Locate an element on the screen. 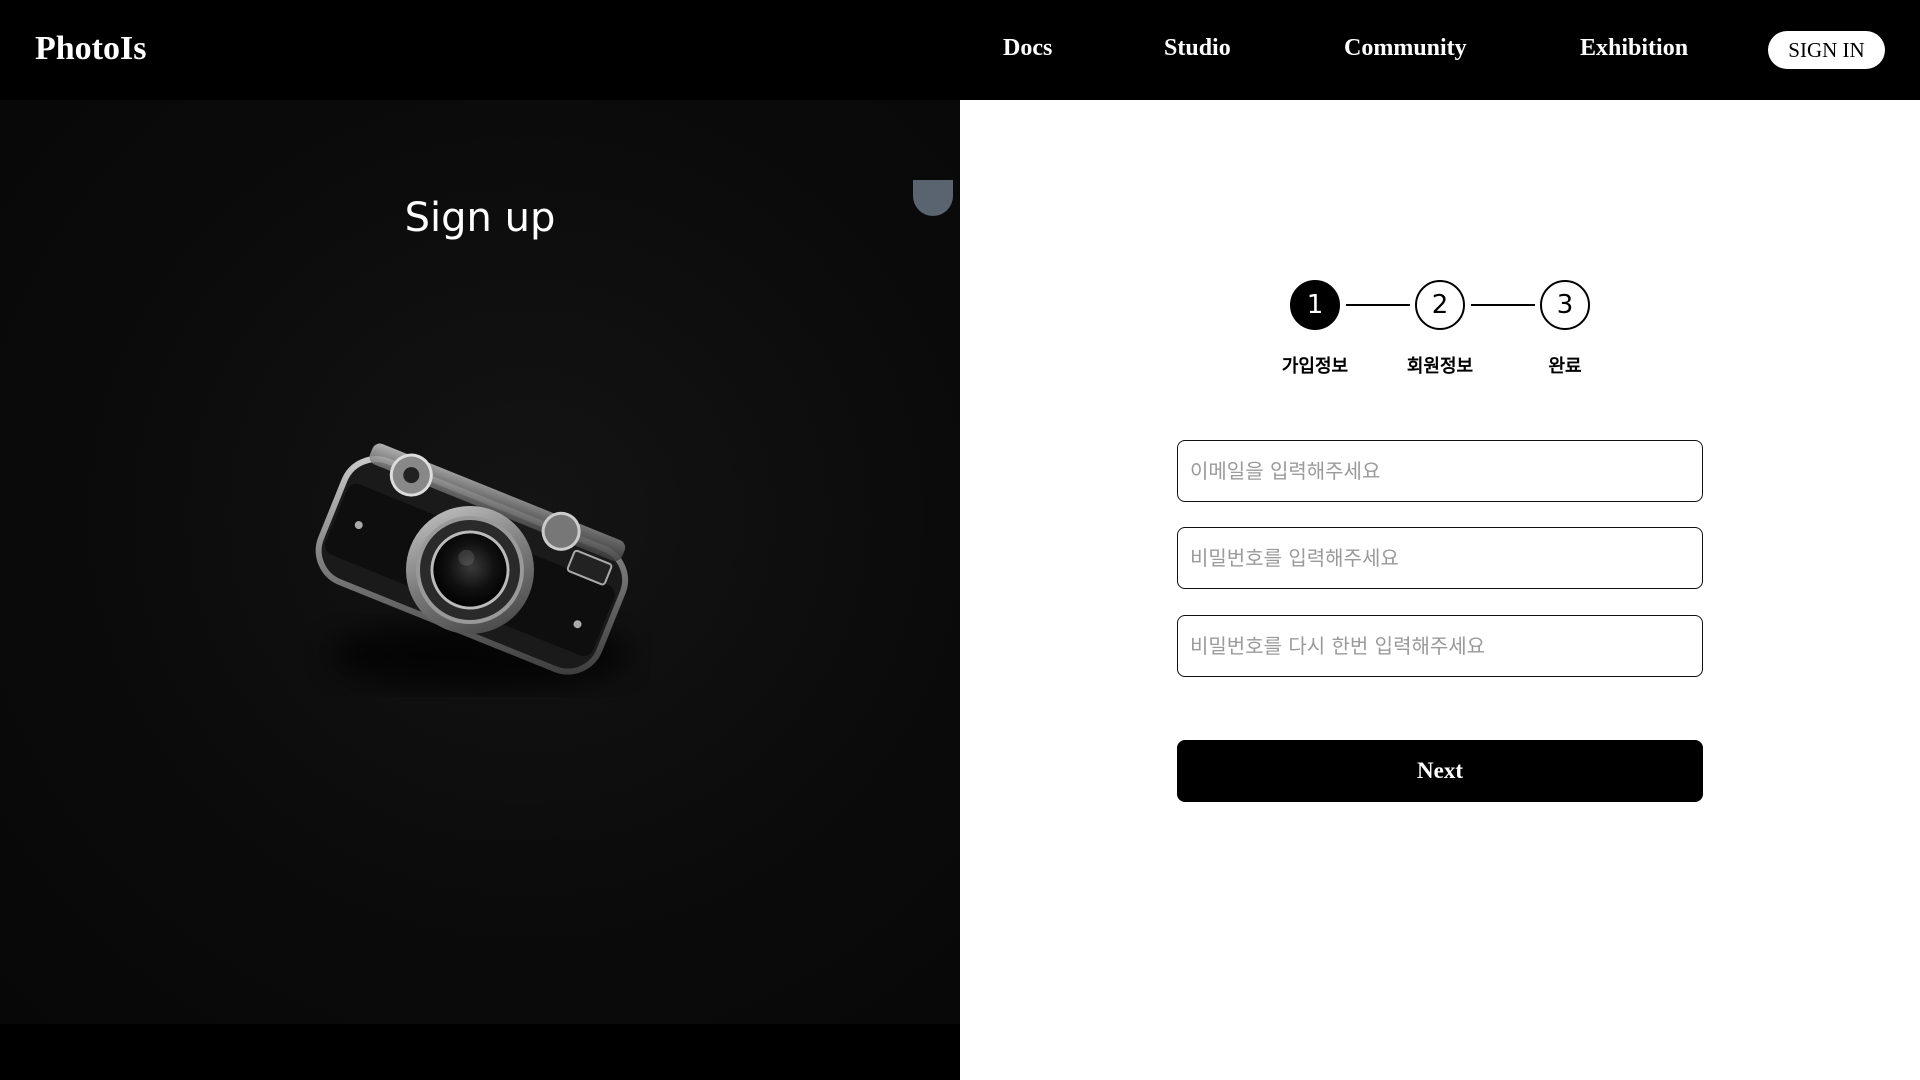 This screenshot has width=1920, height=1080. signup-stepper: 1 2 3 가입정보 회원정보 완료 is located at coordinates (1436, 330).